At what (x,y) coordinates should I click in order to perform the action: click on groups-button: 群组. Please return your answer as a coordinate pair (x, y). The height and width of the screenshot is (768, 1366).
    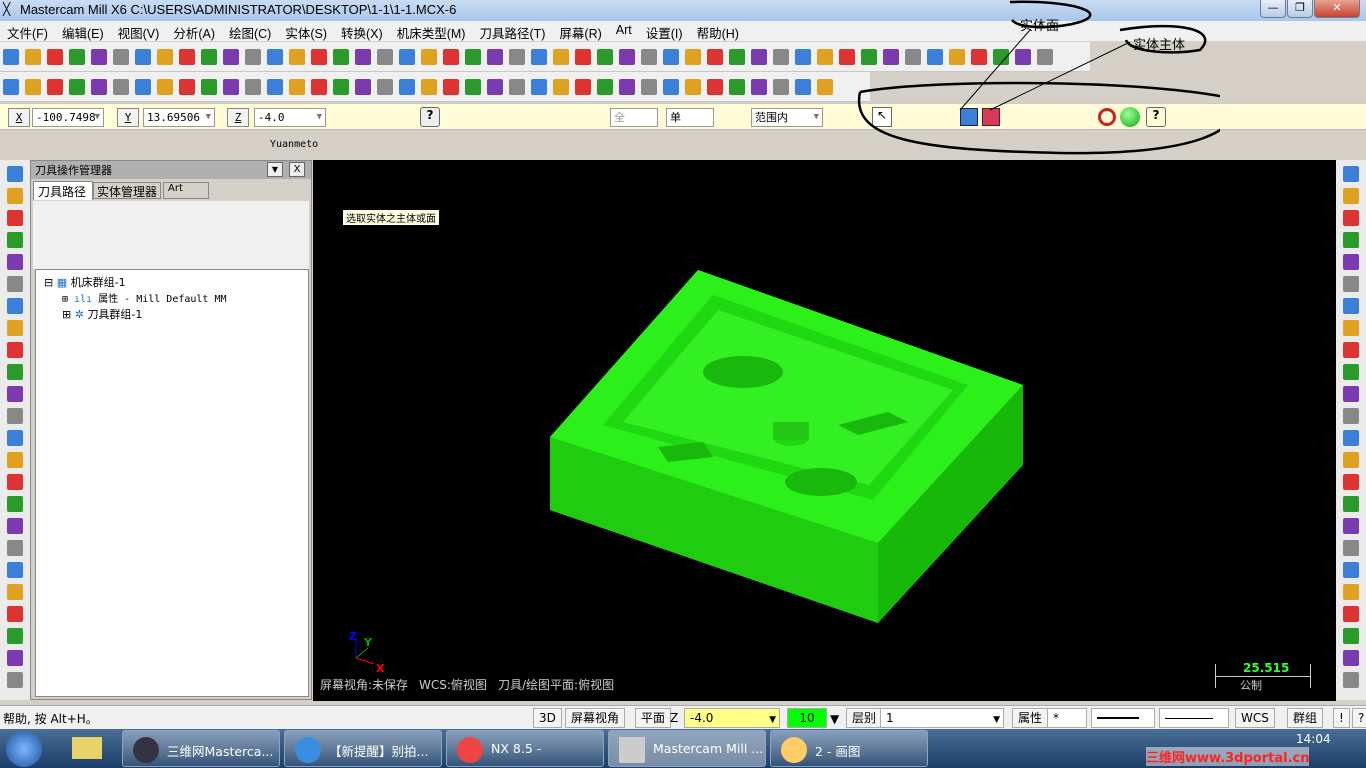
    Looking at the image, I should click on (1305, 718).